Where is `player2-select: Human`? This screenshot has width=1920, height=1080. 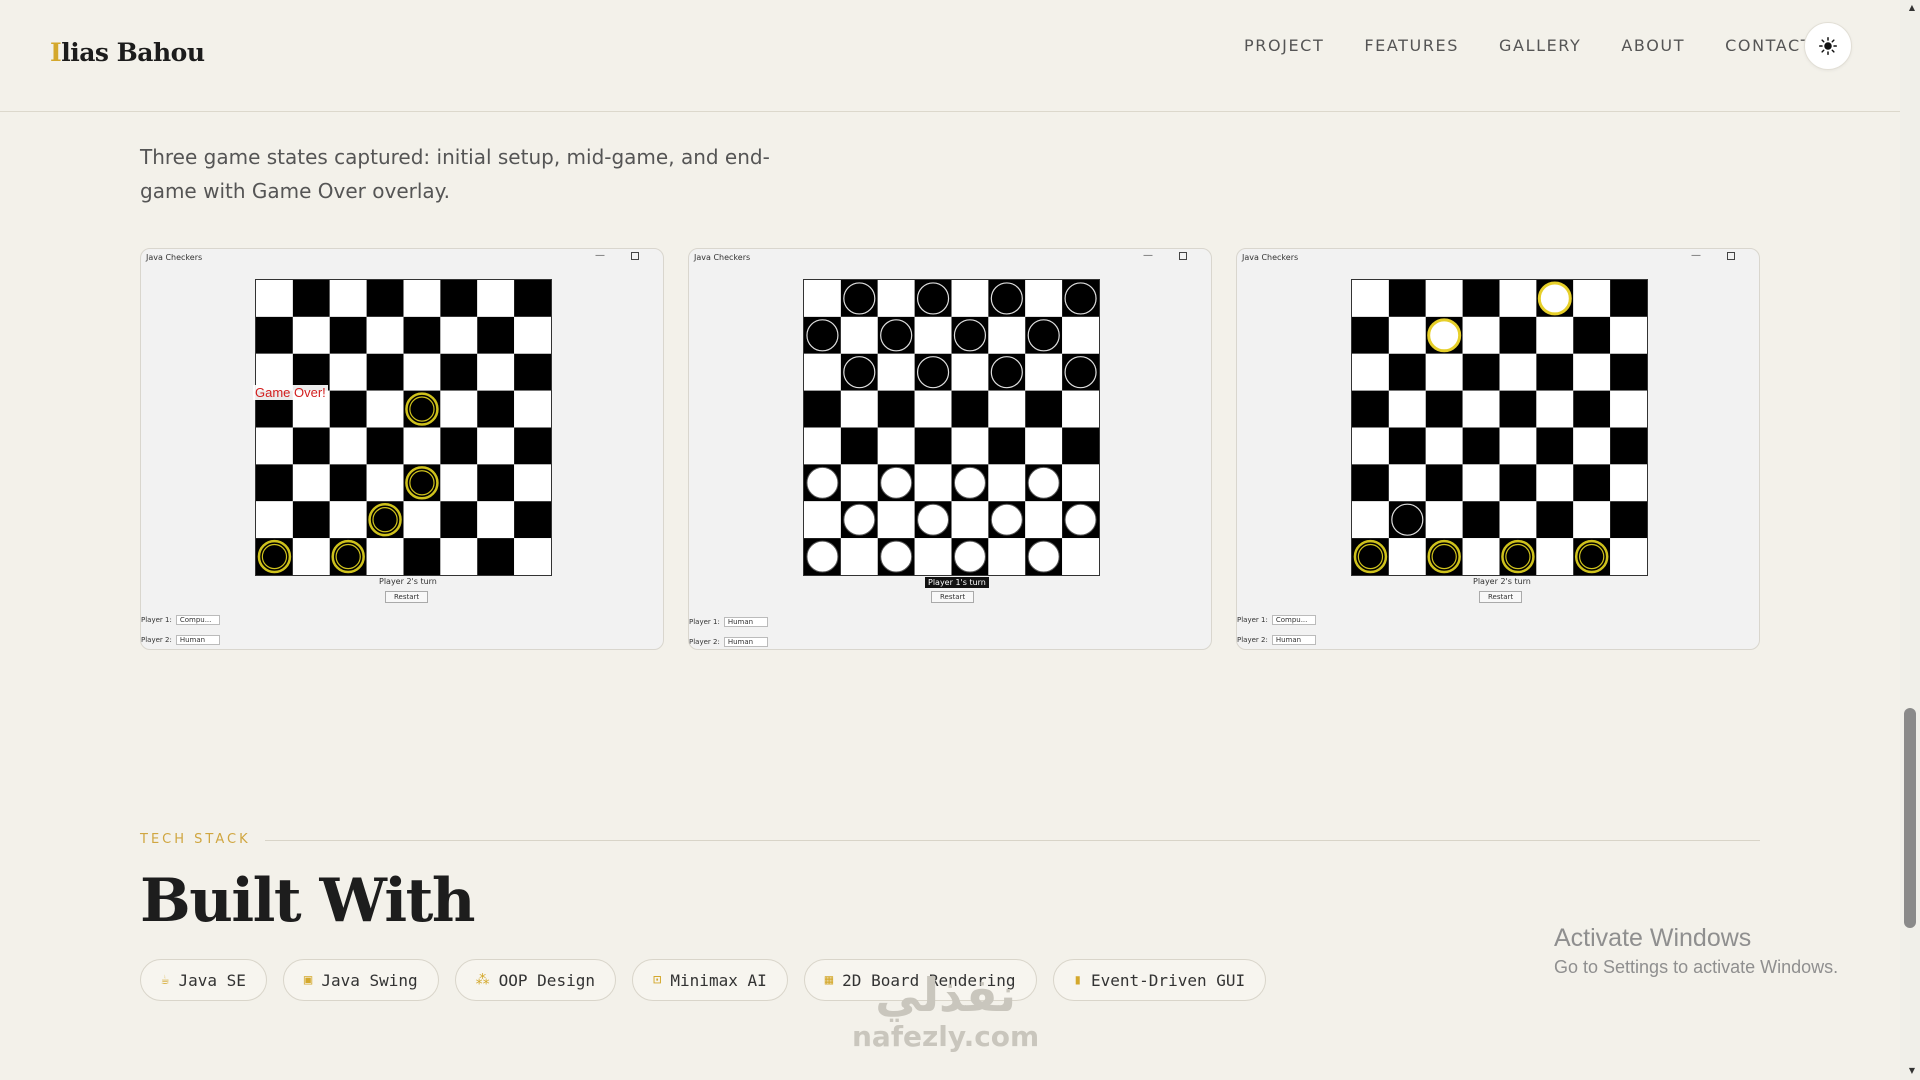 player2-select: Human is located at coordinates (197, 640).